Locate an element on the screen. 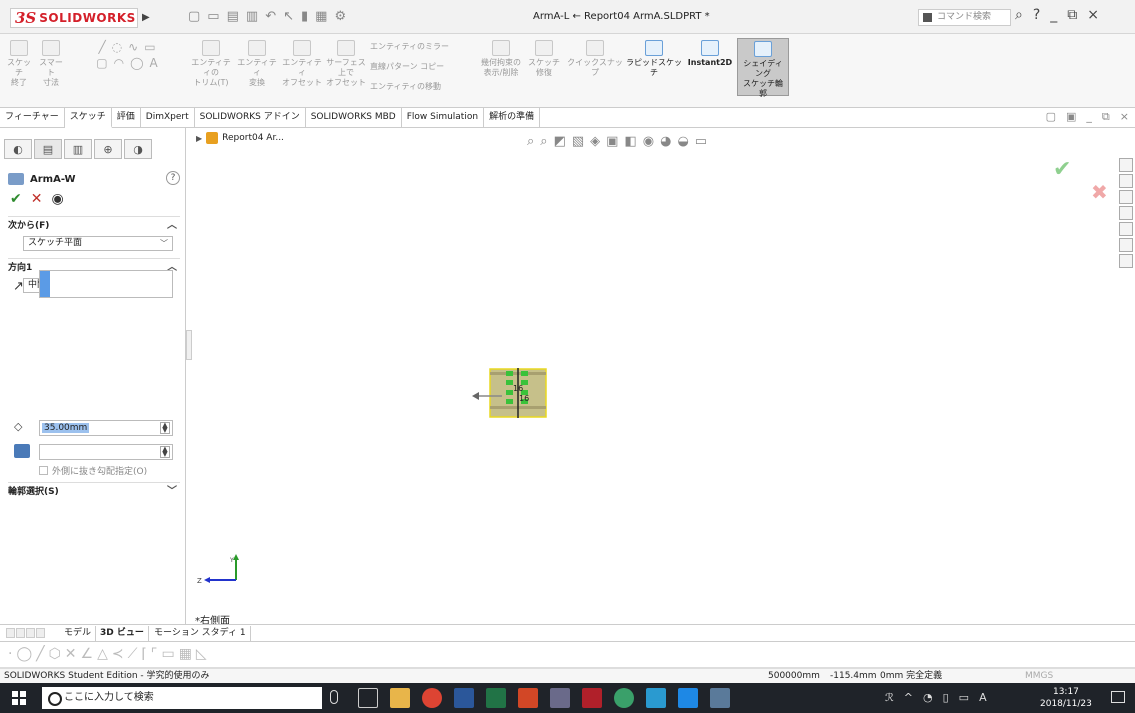 This screenshot has height=713, width=1135. delta-icon: △ is located at coordinates (102, 654).